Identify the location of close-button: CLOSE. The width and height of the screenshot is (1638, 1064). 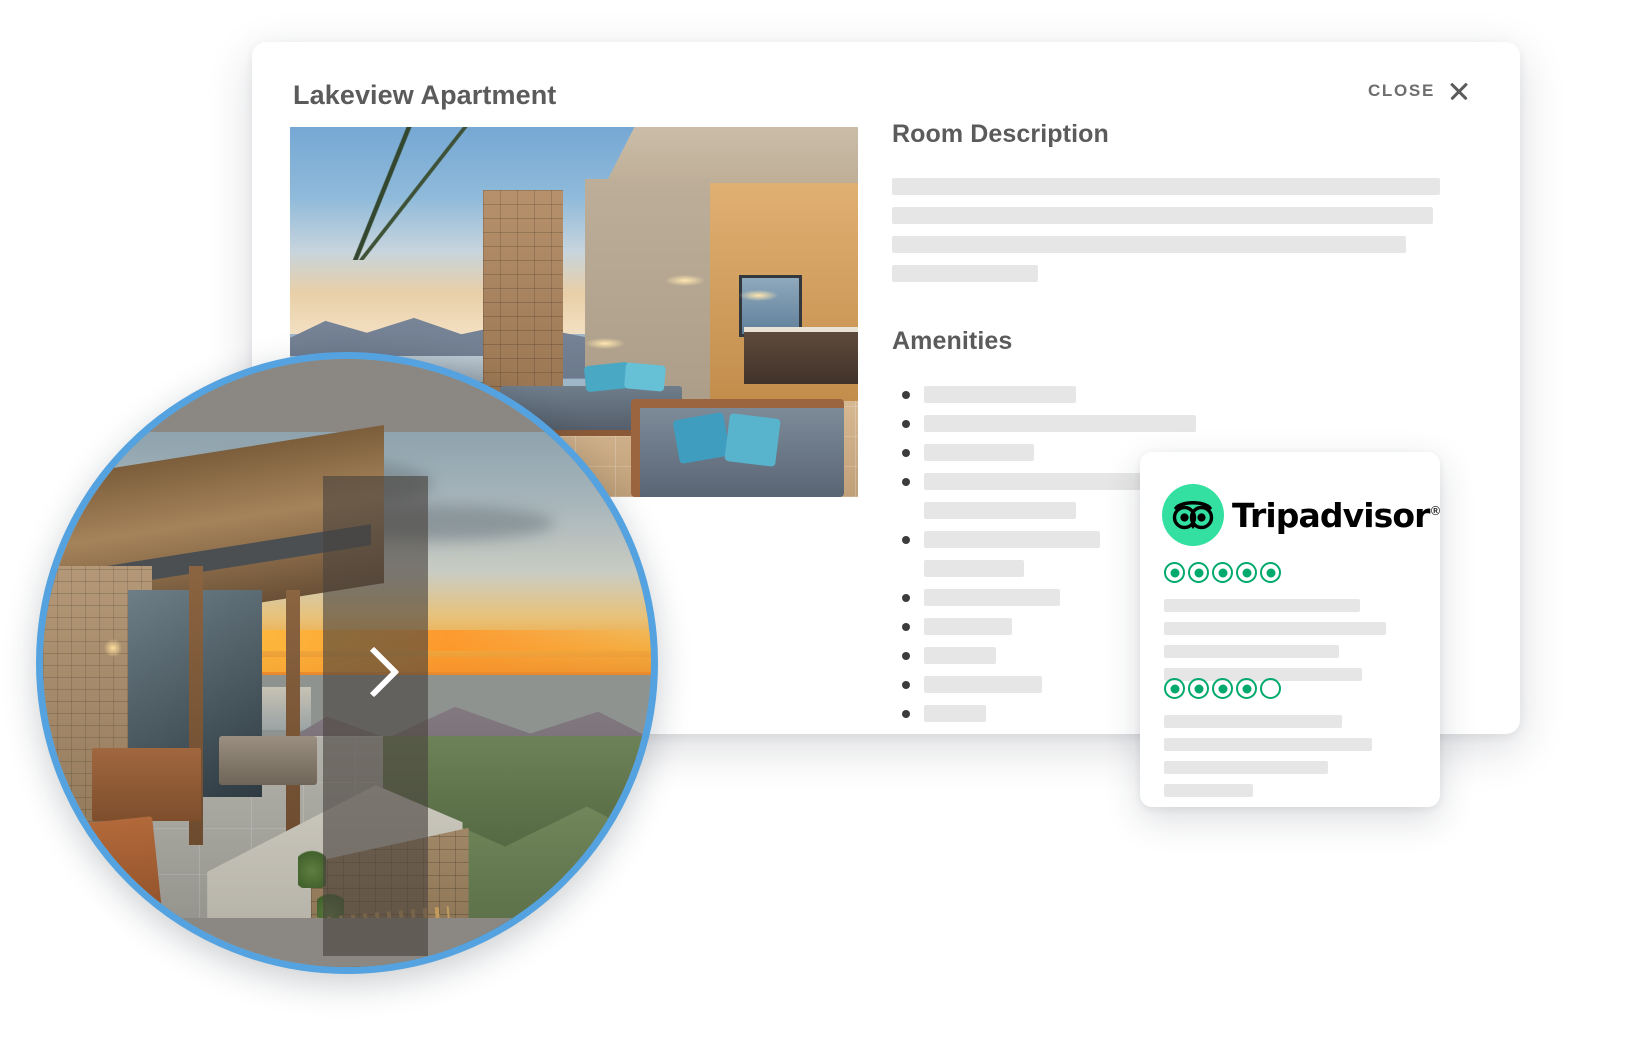
(1419, 91).